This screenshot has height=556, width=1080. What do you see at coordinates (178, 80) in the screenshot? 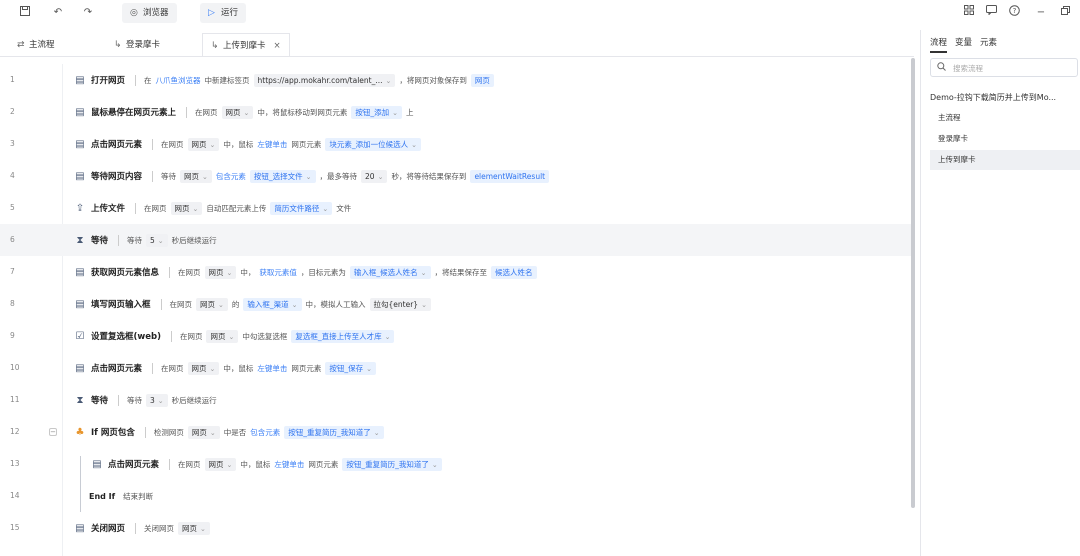
I see `param-keyword: 八爪鱼浏览器` at bounding box center [178, 80].